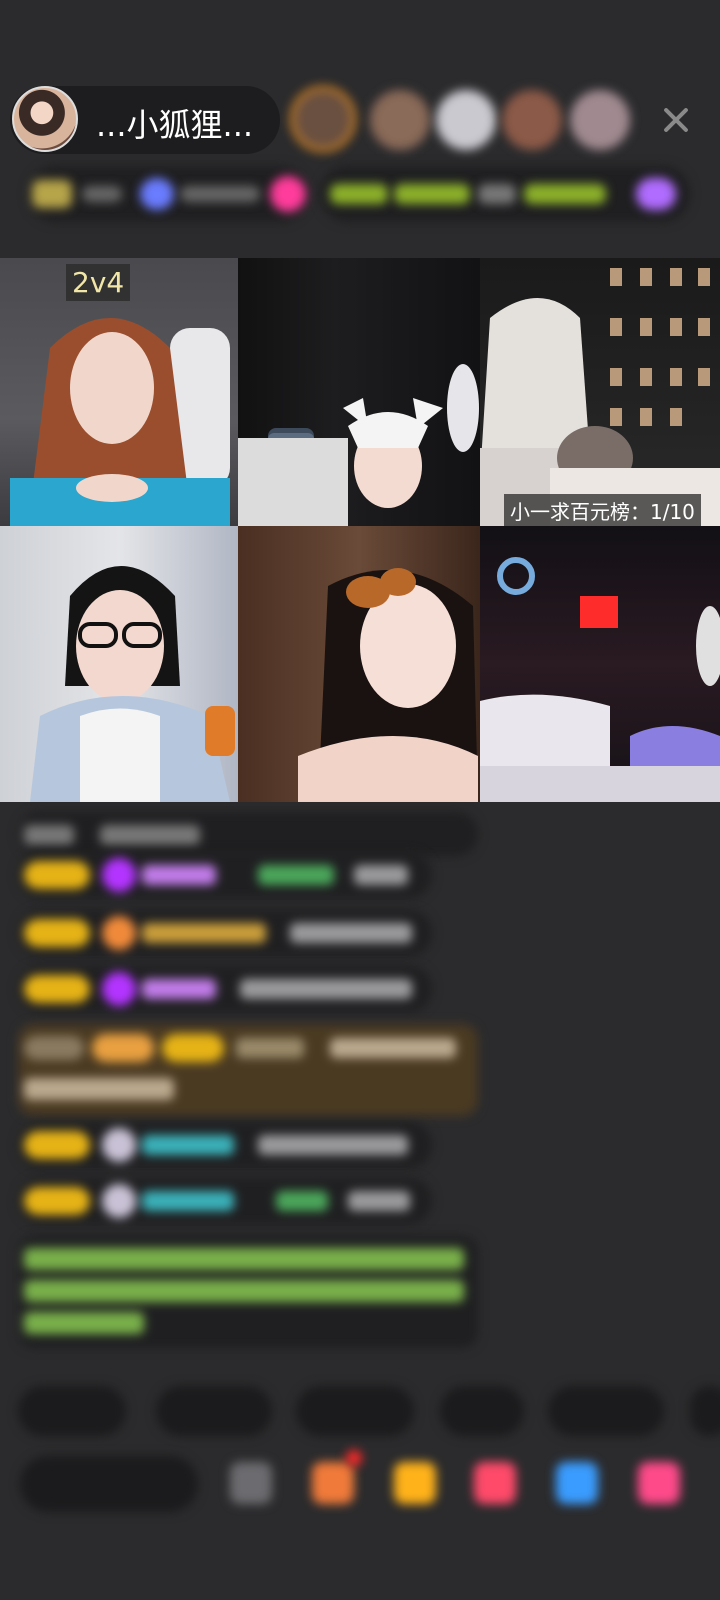 The width and height of the screenshot is (720, 1600). Describe the element at coordinates (248, 1070) in the screenshot. I see `chat-highlight-message` at that location.